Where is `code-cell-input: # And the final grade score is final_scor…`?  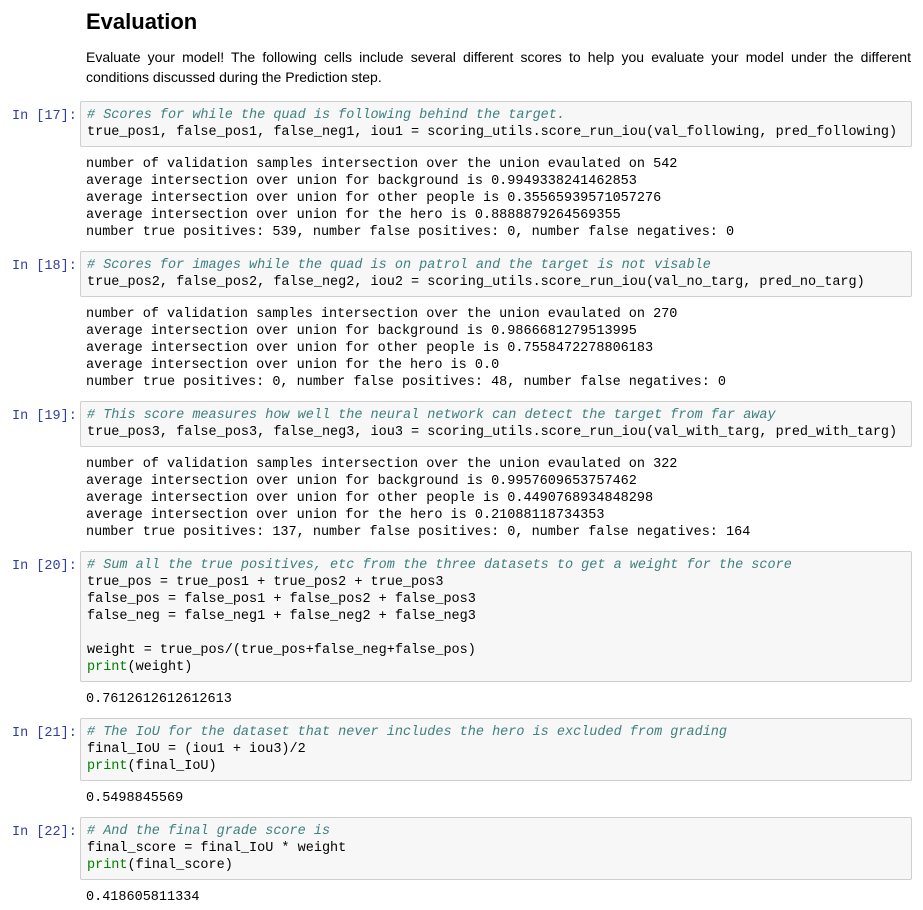 code-cell-input: # And the final grade score is final_scor… is located at coordinates (496, 848).